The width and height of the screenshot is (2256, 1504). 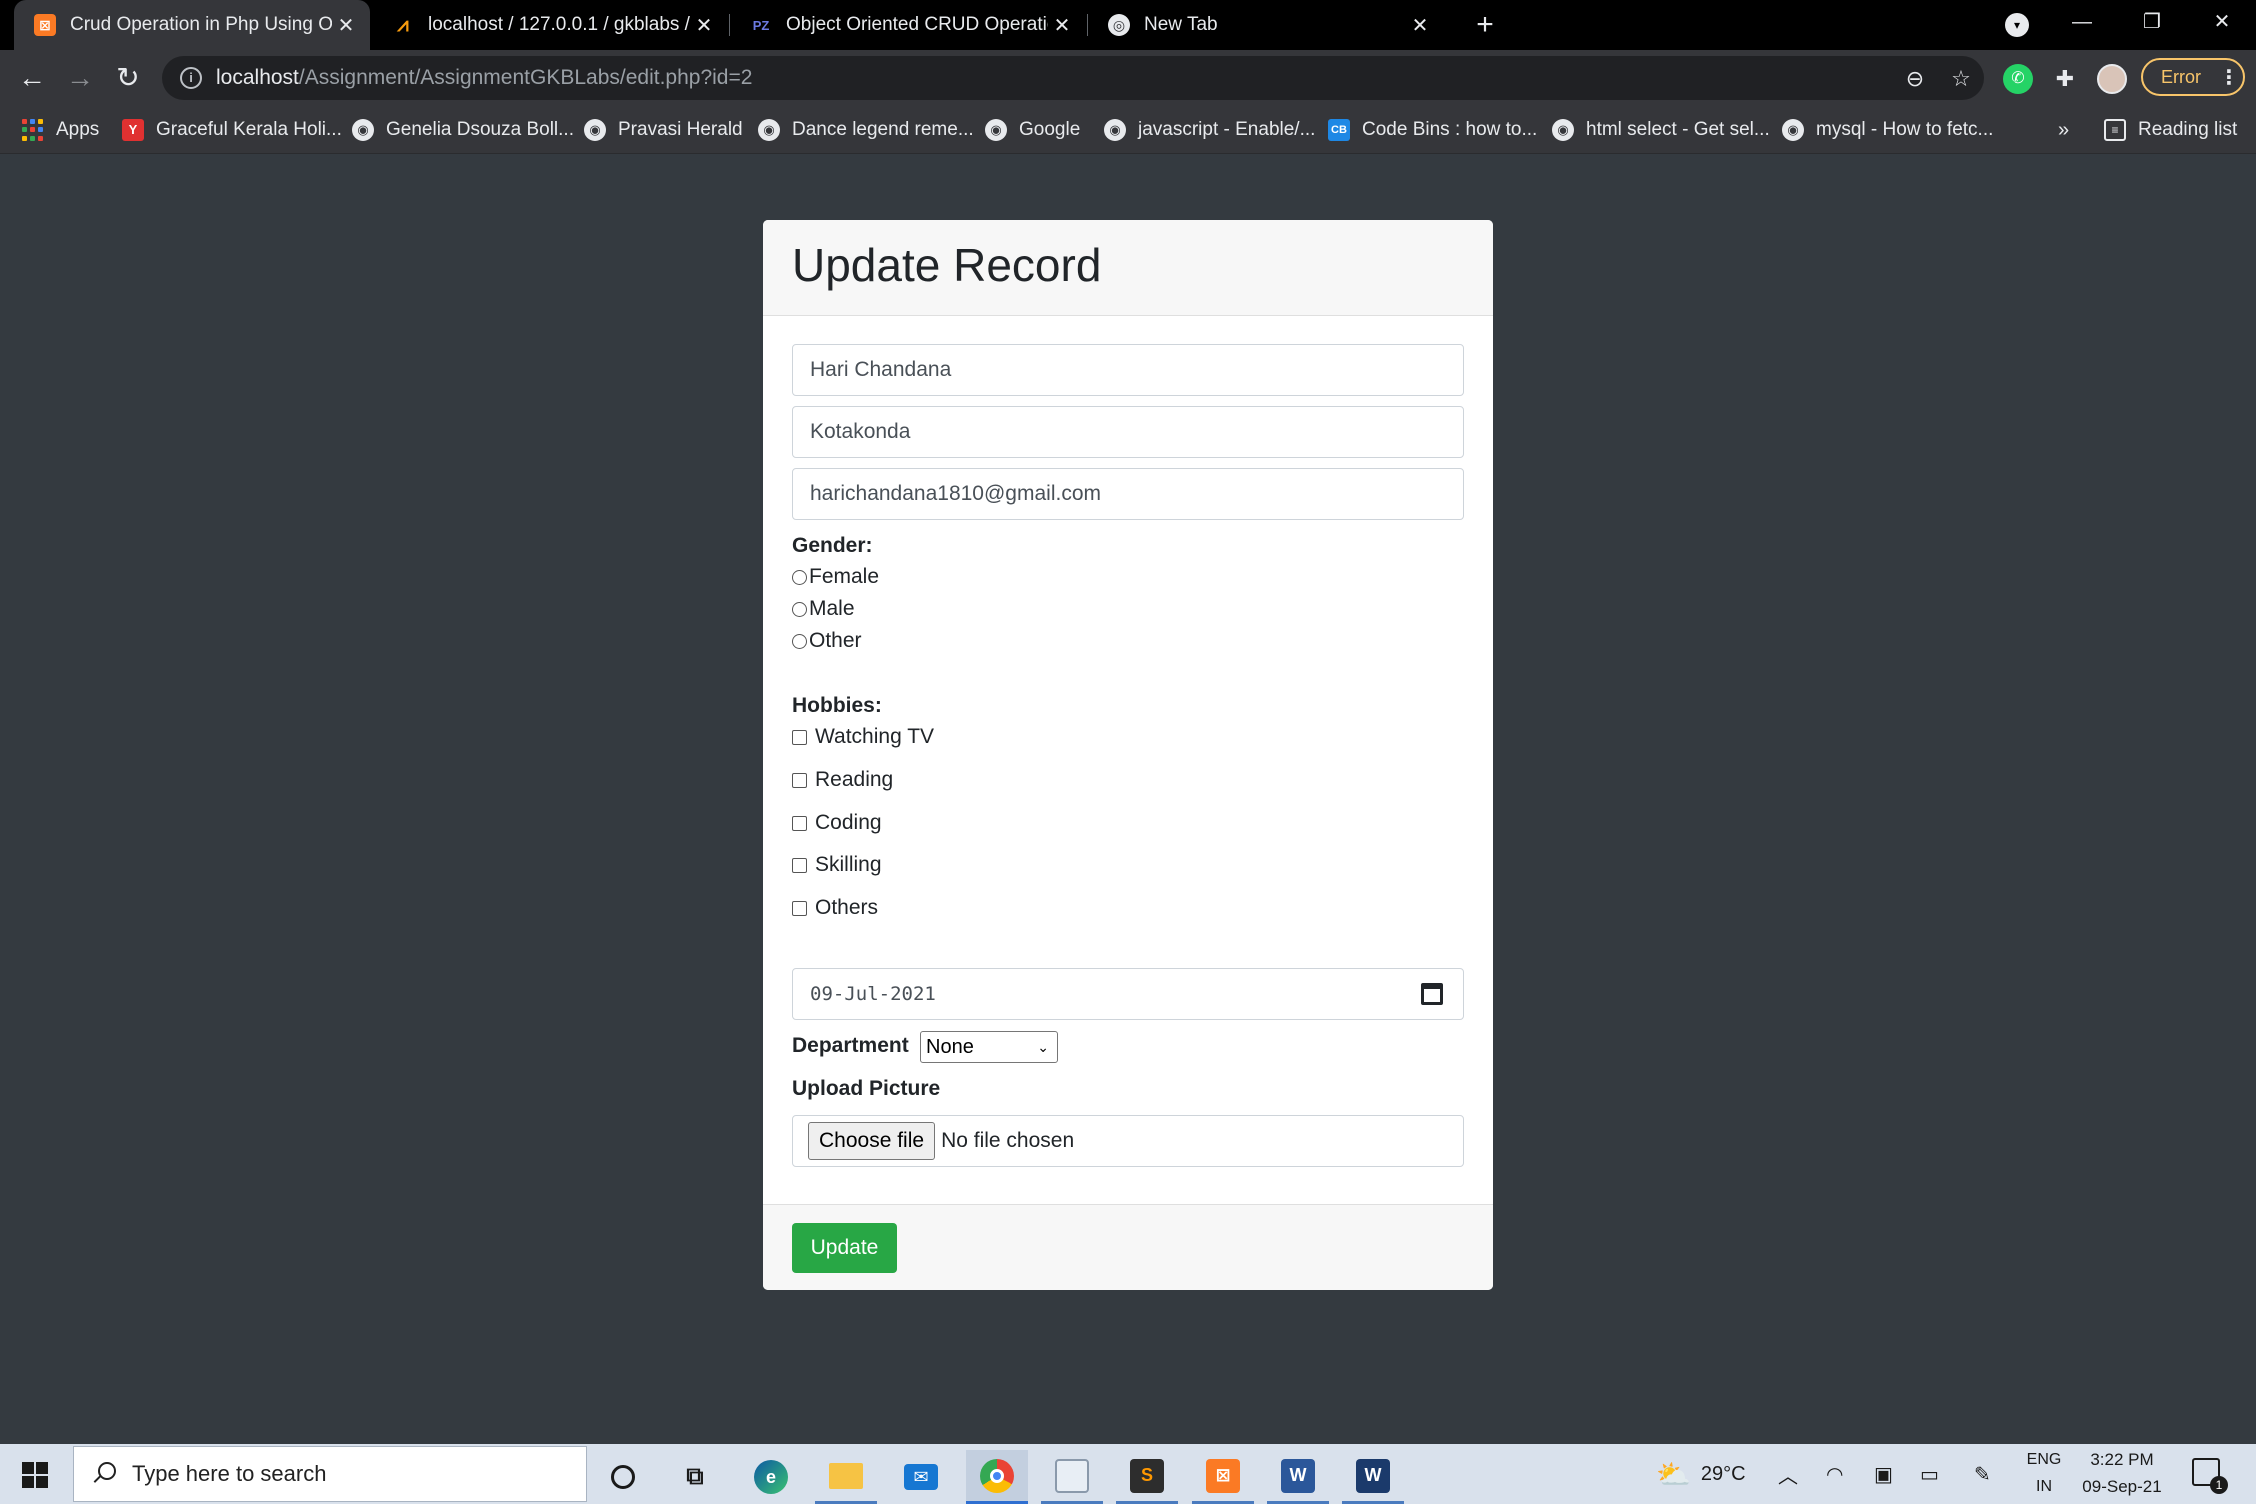 I want to click on show-hidden-icons: ︿, so click(x=1788, y=1474).